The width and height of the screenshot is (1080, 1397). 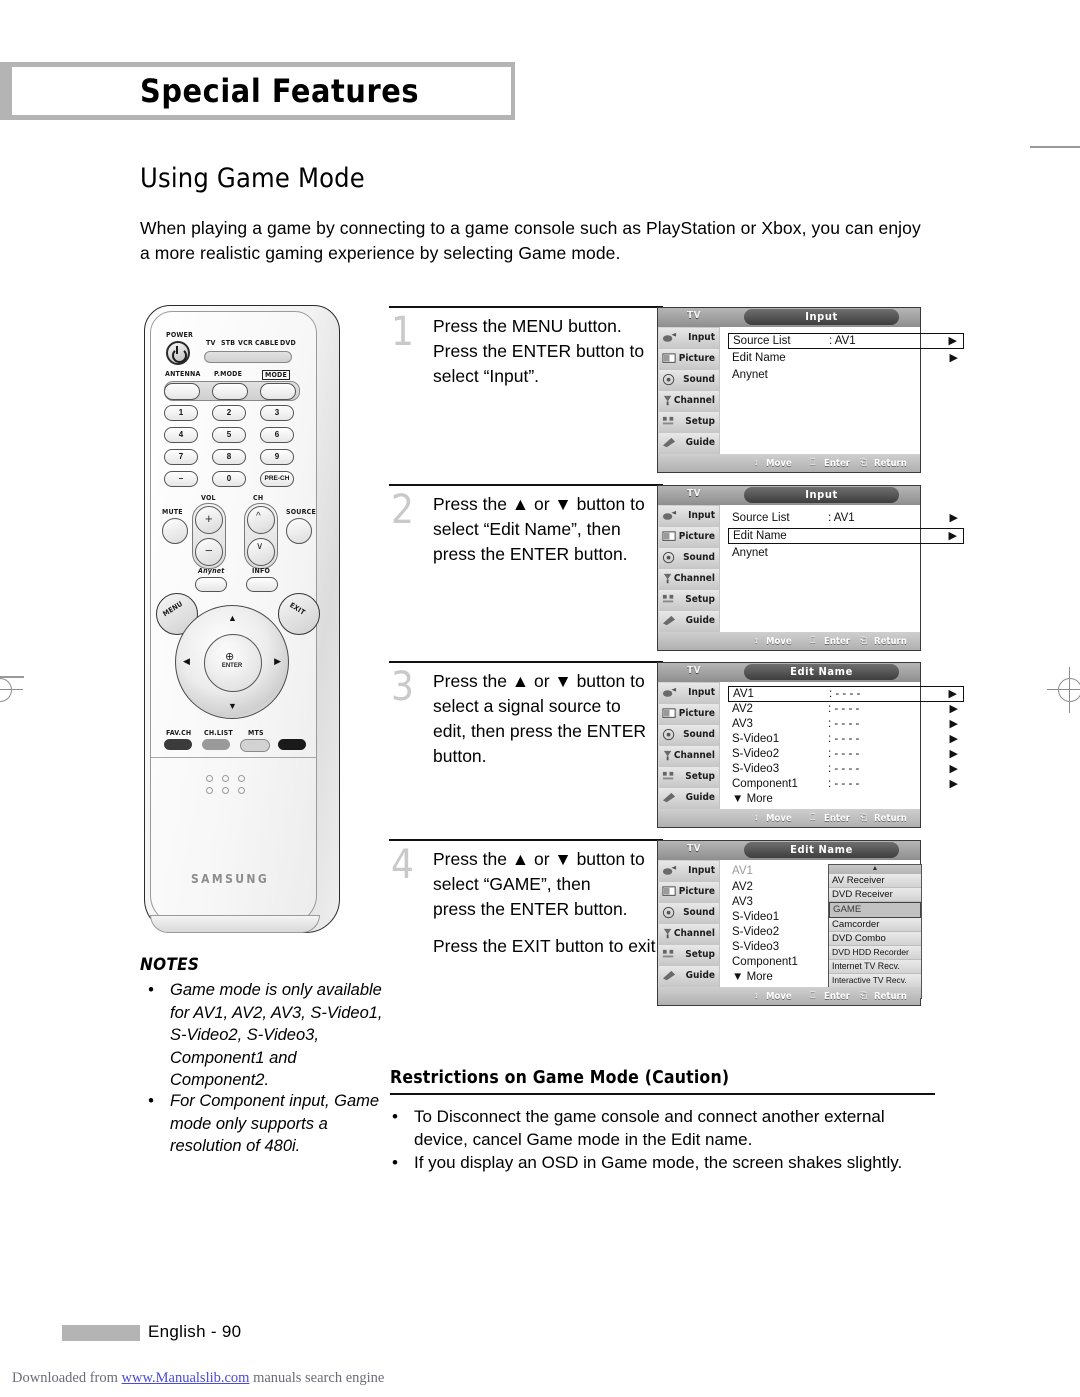 I want to click on key-5: 5, so click(x=229, y=435).